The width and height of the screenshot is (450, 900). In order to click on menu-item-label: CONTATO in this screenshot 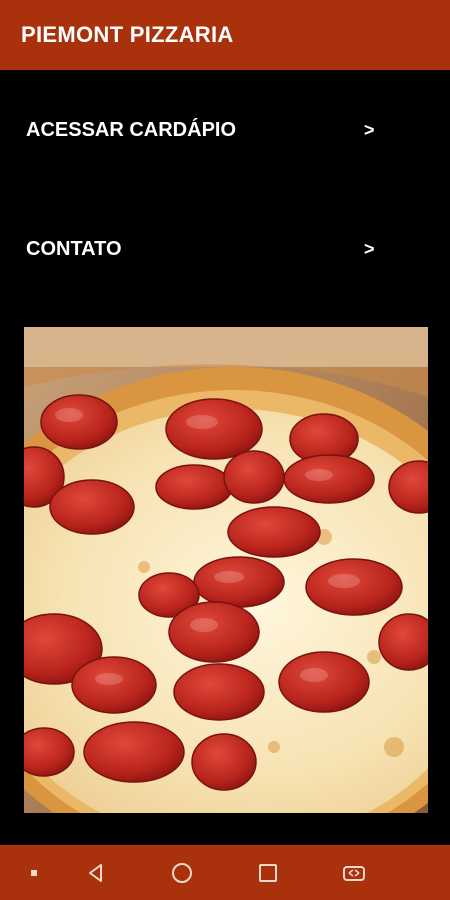, I will do `click(74, 248)`.